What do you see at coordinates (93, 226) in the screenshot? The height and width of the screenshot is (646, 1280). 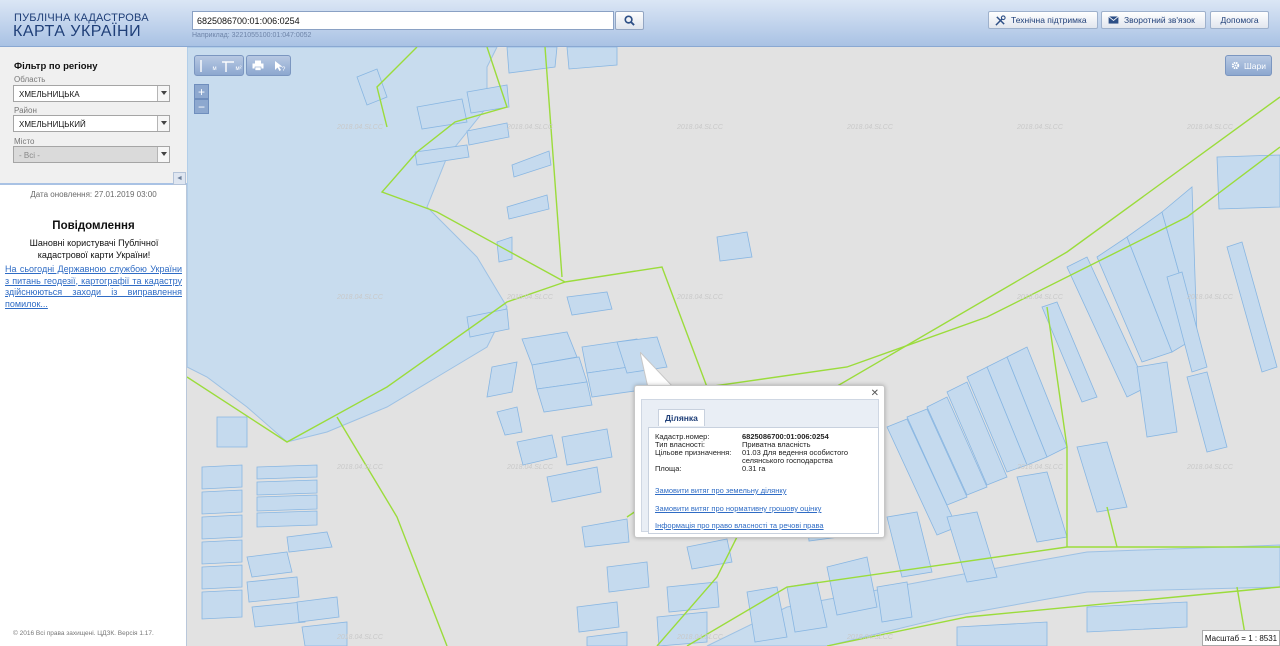 I see `notice-title: Повідомлення` at bounding box center [93, 226].